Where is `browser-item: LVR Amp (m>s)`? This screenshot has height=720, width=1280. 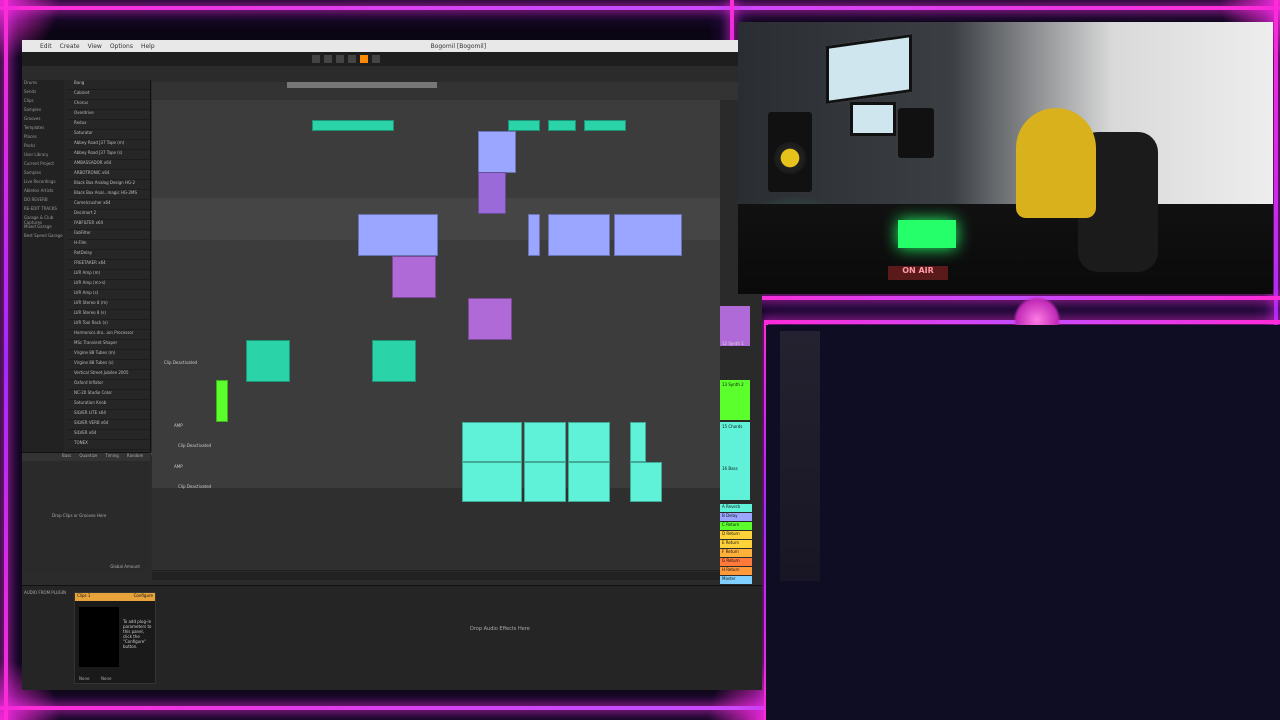
browser-item: LVR Amp (m>s) is located at coordinates (109, 285).